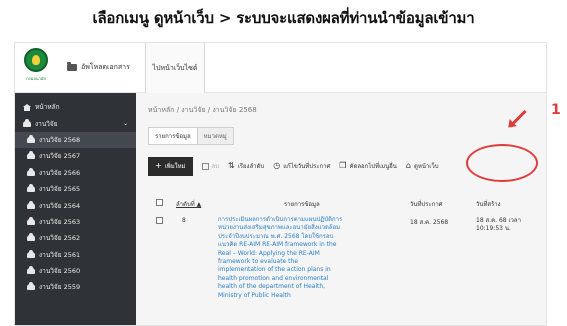 Image resolution: width=567 pixels, height=326 pixels. I want to click on column-created: วันที่สร้าง, so click(488, 204).